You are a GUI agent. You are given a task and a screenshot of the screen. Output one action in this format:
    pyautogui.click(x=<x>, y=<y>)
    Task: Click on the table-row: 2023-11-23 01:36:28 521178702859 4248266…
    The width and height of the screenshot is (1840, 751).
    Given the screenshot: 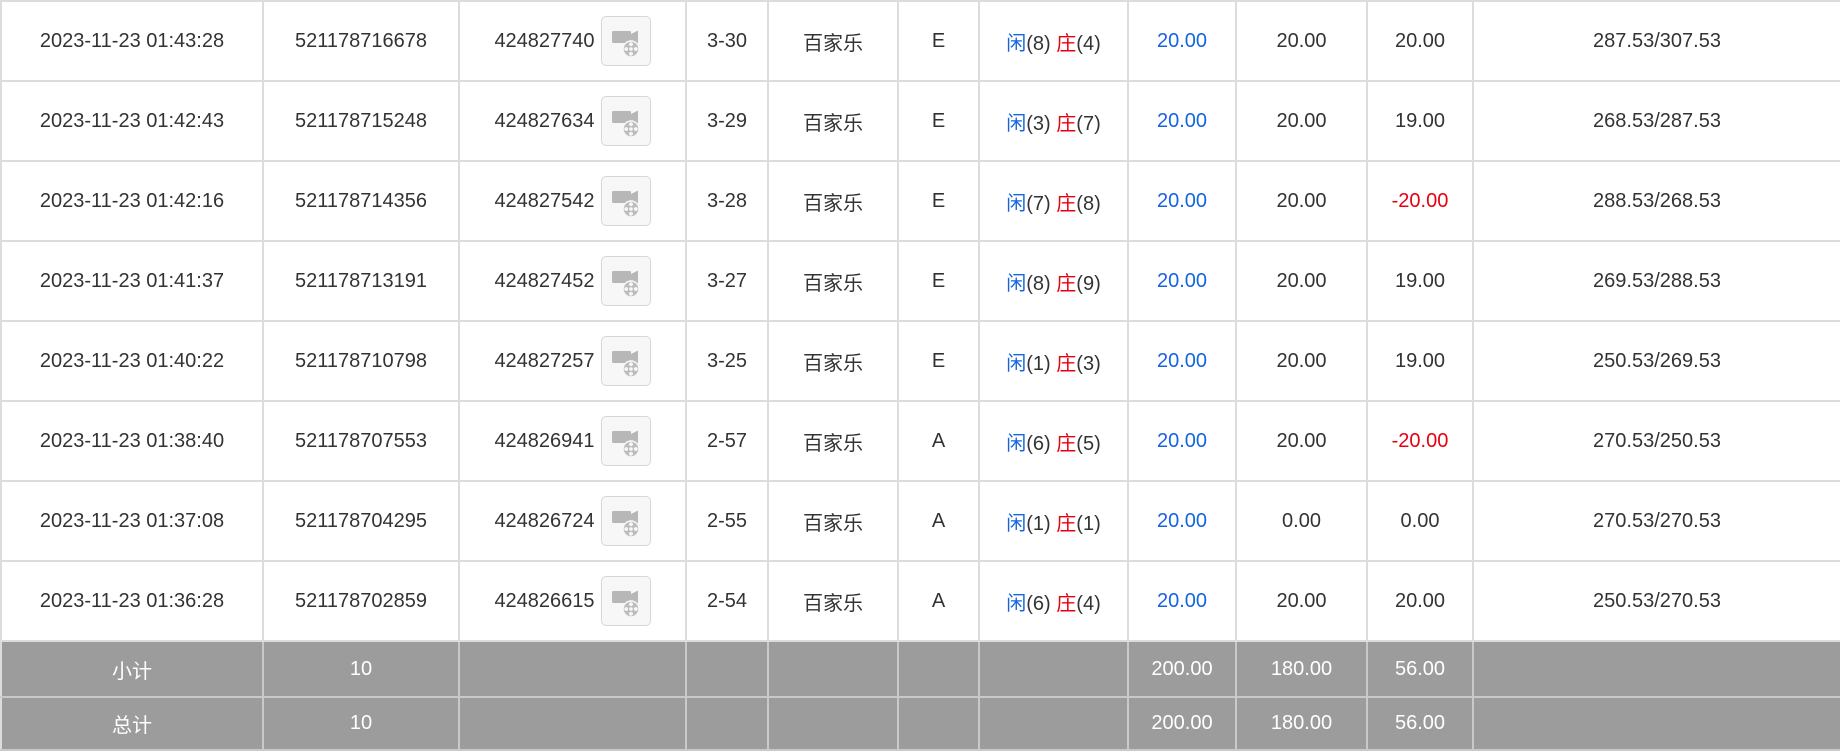 What is the action you would take?
    pyautogui.click(x=920, y=601)
    